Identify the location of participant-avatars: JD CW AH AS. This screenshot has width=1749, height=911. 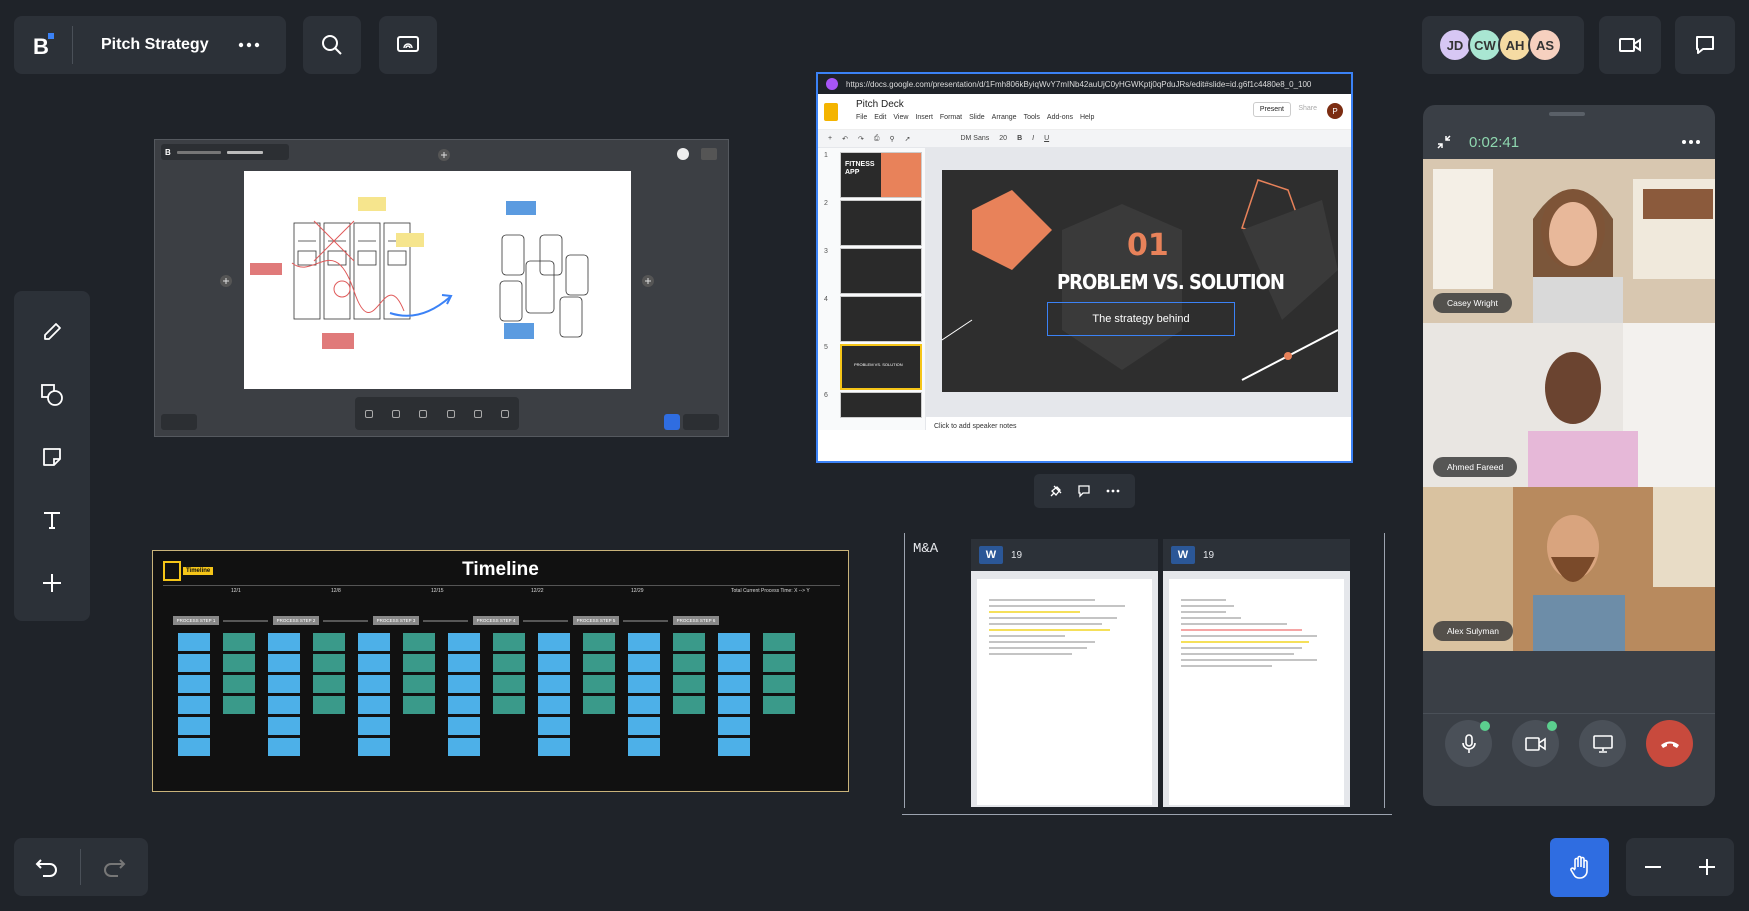
(1503, 45).